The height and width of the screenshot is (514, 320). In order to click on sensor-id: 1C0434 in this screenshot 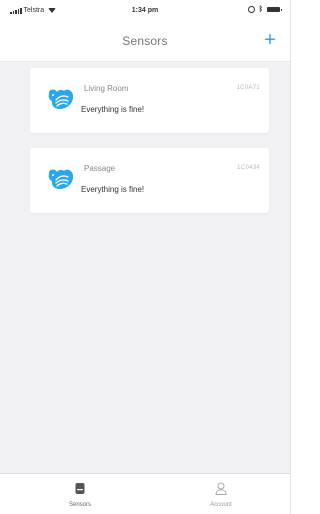, I will do `click(248, 168)`.